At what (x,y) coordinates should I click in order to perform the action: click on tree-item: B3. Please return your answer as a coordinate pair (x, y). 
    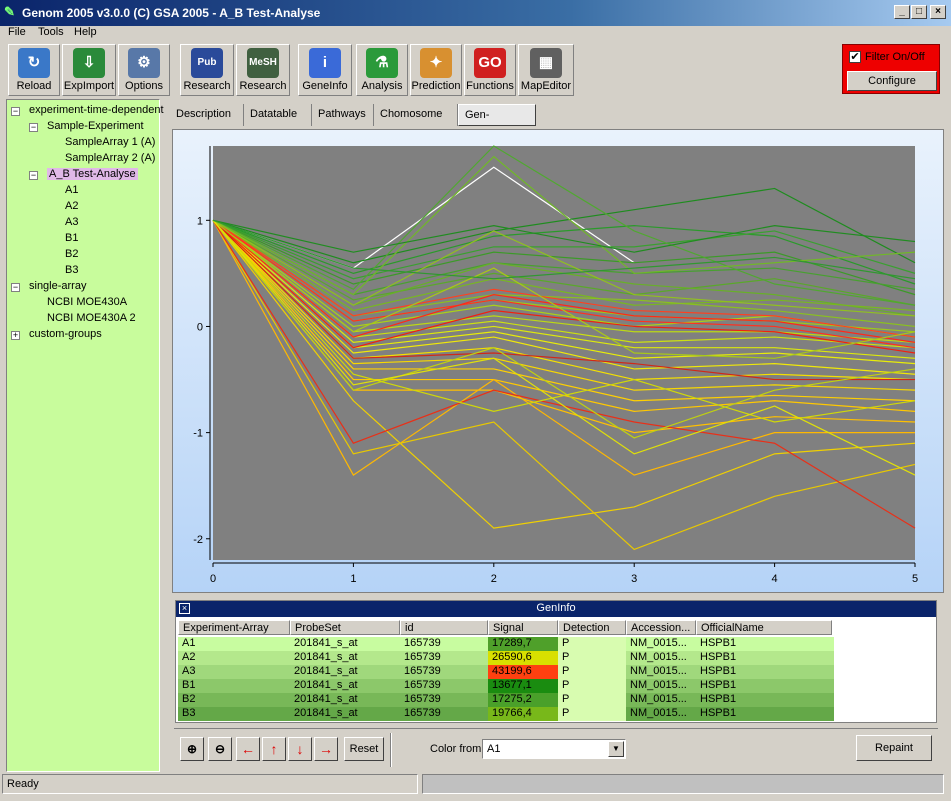
    Looking at the image, I should click on (71, 270).